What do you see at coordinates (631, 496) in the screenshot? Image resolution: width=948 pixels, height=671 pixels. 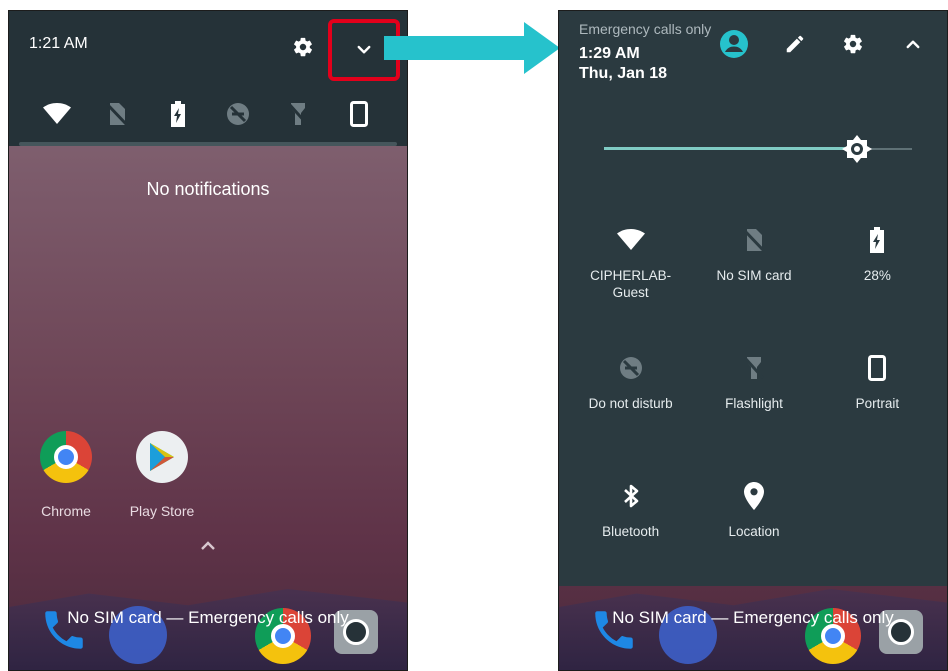 I see `bluetooth-icon` at bounding box center [631, 496].